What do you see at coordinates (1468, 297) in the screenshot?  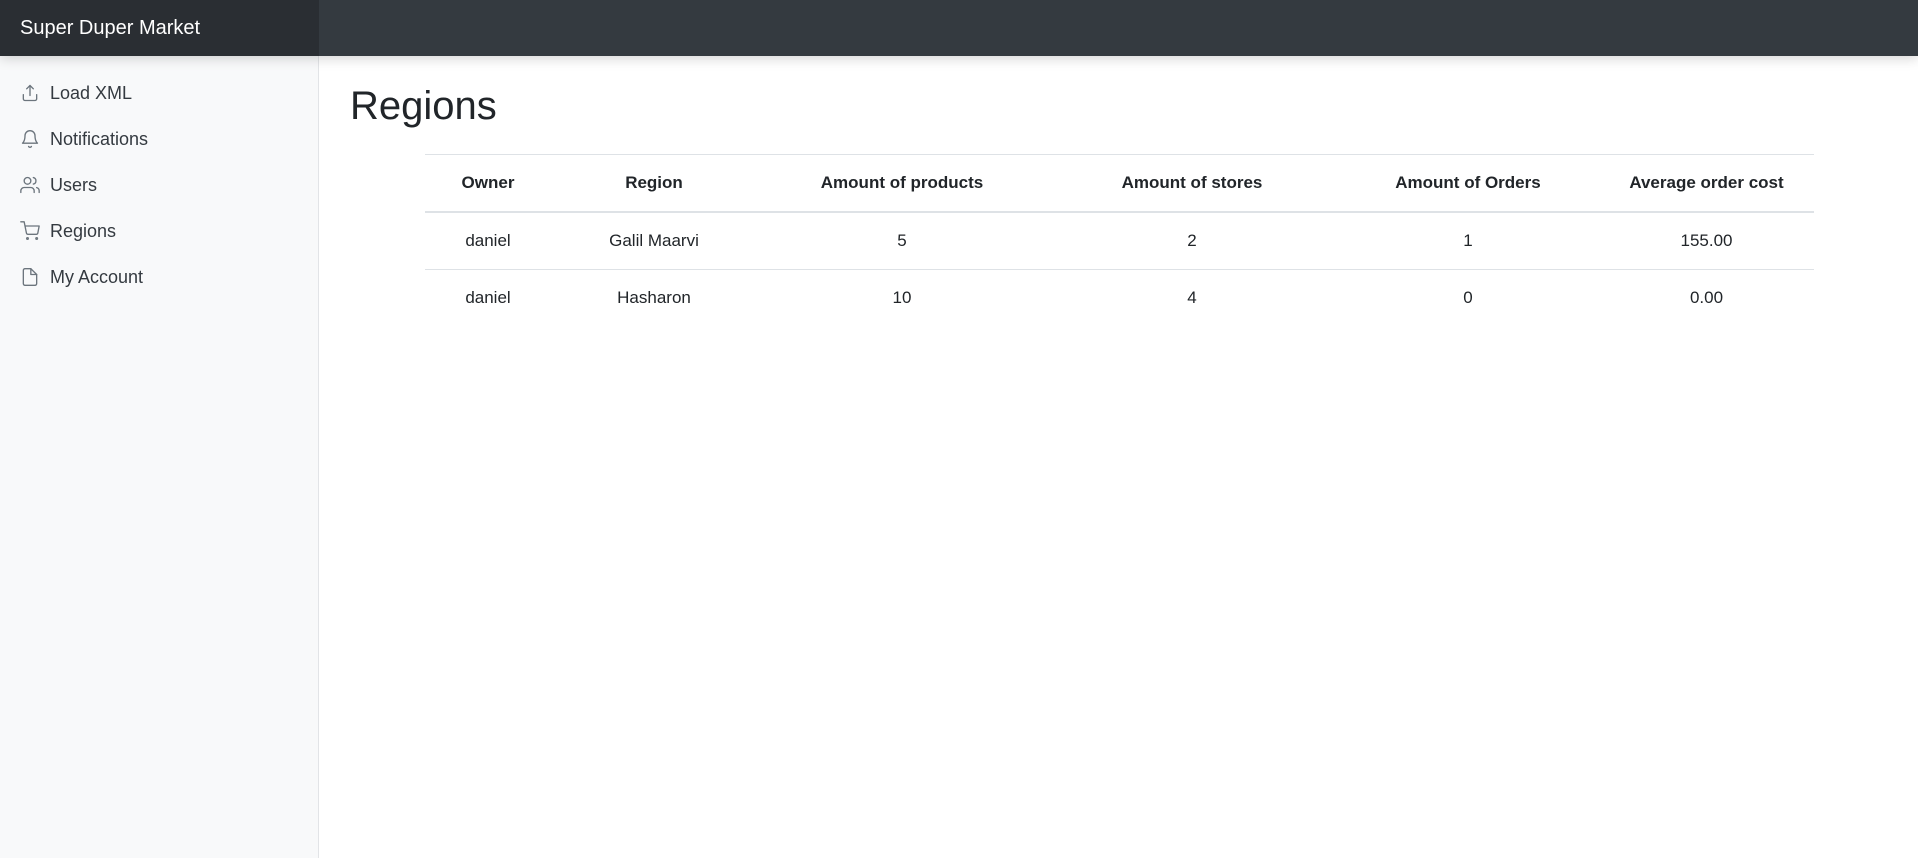 I see `cell-amount-of-orders: 0` at bounding box center [1468, 297].